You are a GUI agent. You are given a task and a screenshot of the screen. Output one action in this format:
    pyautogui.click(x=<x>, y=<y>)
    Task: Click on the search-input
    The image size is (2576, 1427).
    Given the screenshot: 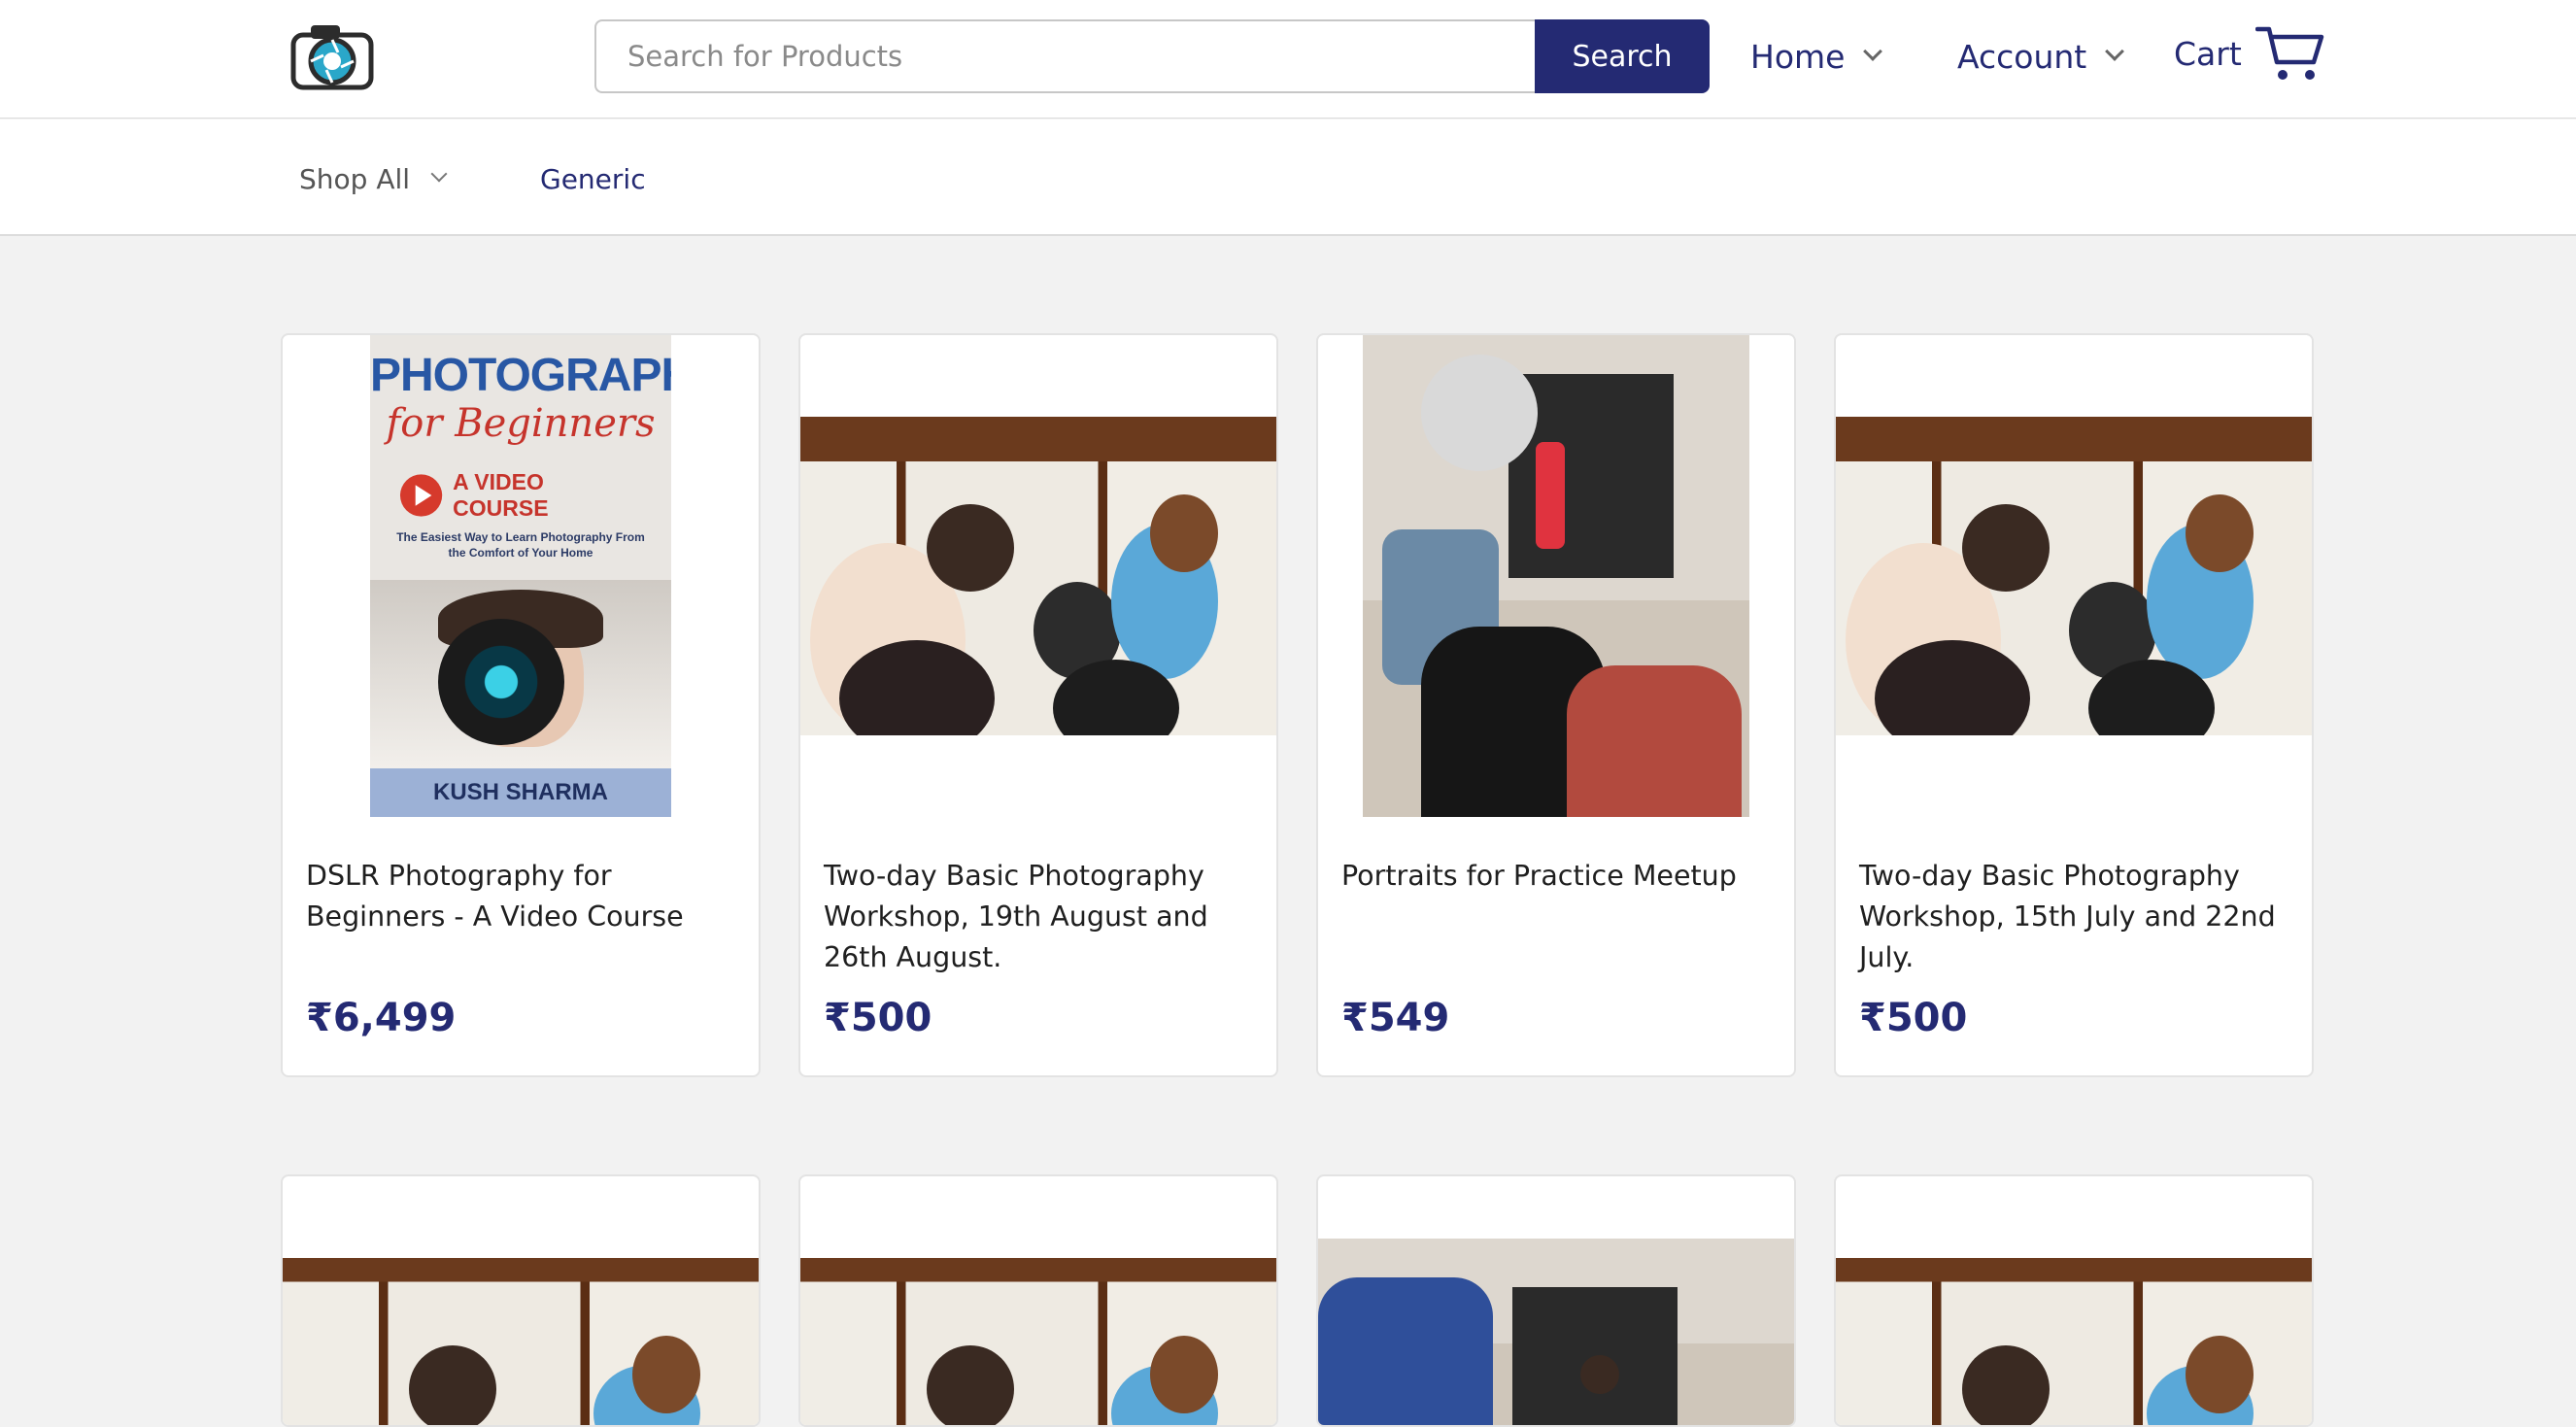 What is the action you would take?
    pyautogui.click(x=1064, y=56)
    